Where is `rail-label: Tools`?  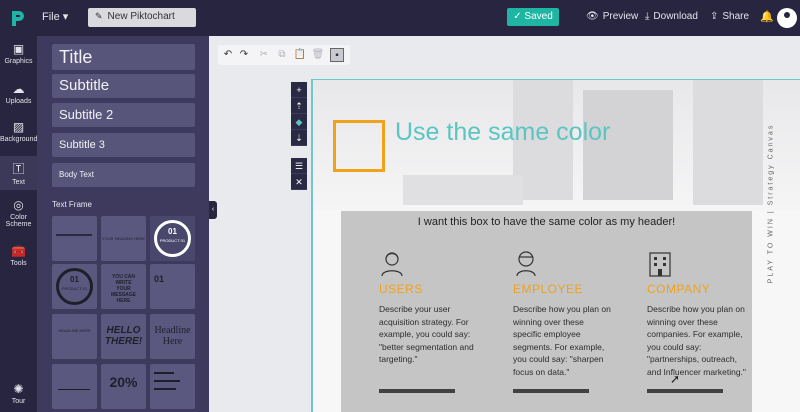 rail-label: Tools is located at coordinates (18, 263).